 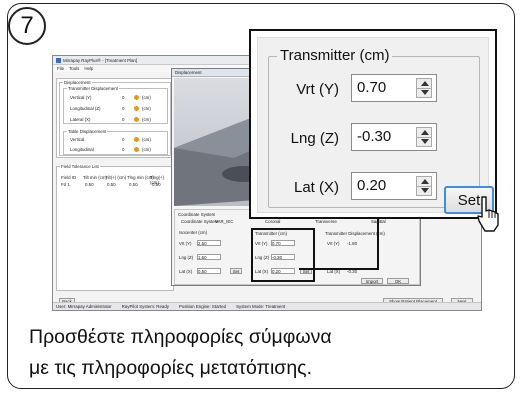 I want to click on lng-value: -0.30, so click(x=374, y=136).